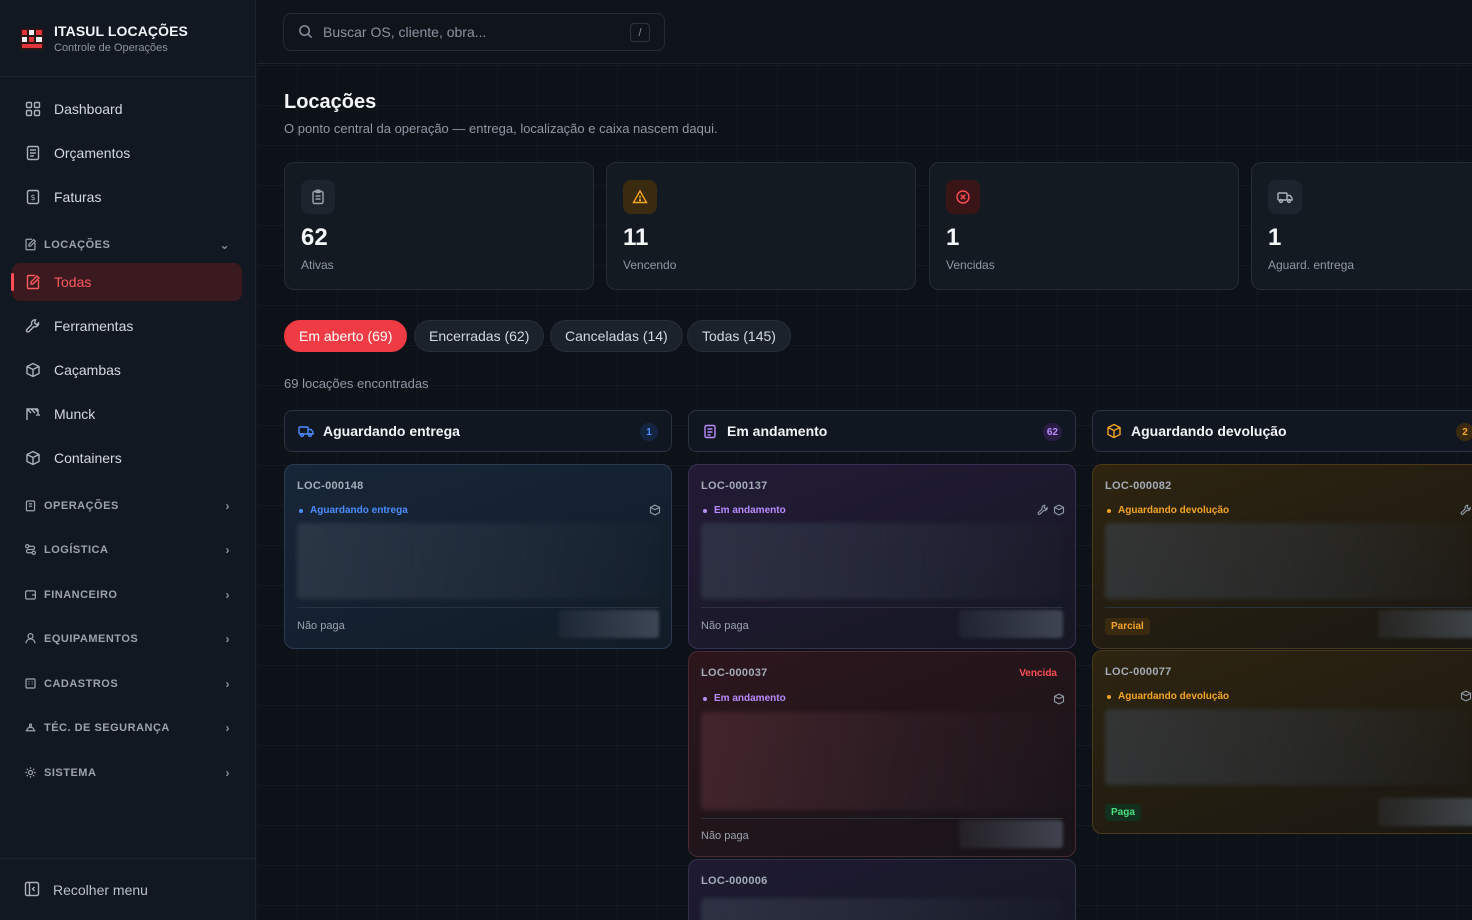  Describe the element at coordinates (75, 414) in the screenshot. I see `sidebar-item-label: Munck` at that location.